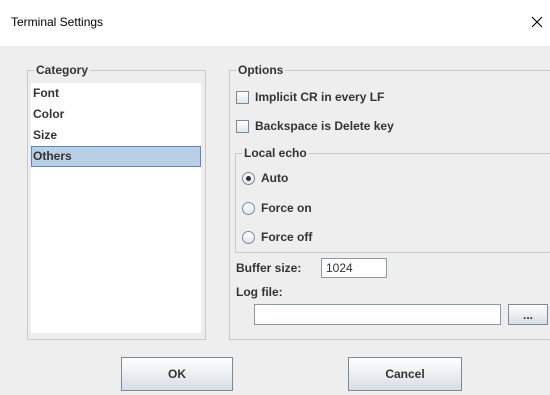 The width and height of the screenshot is (550, 395). I want to click on radio-force-on-circle, so click(248, 208).